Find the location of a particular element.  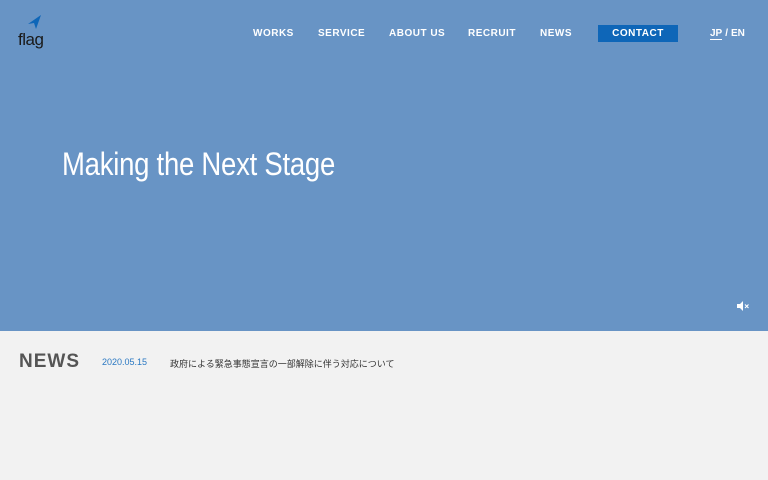

nav-item-recruit: RECRUIT is located at coordinates (492, 34).